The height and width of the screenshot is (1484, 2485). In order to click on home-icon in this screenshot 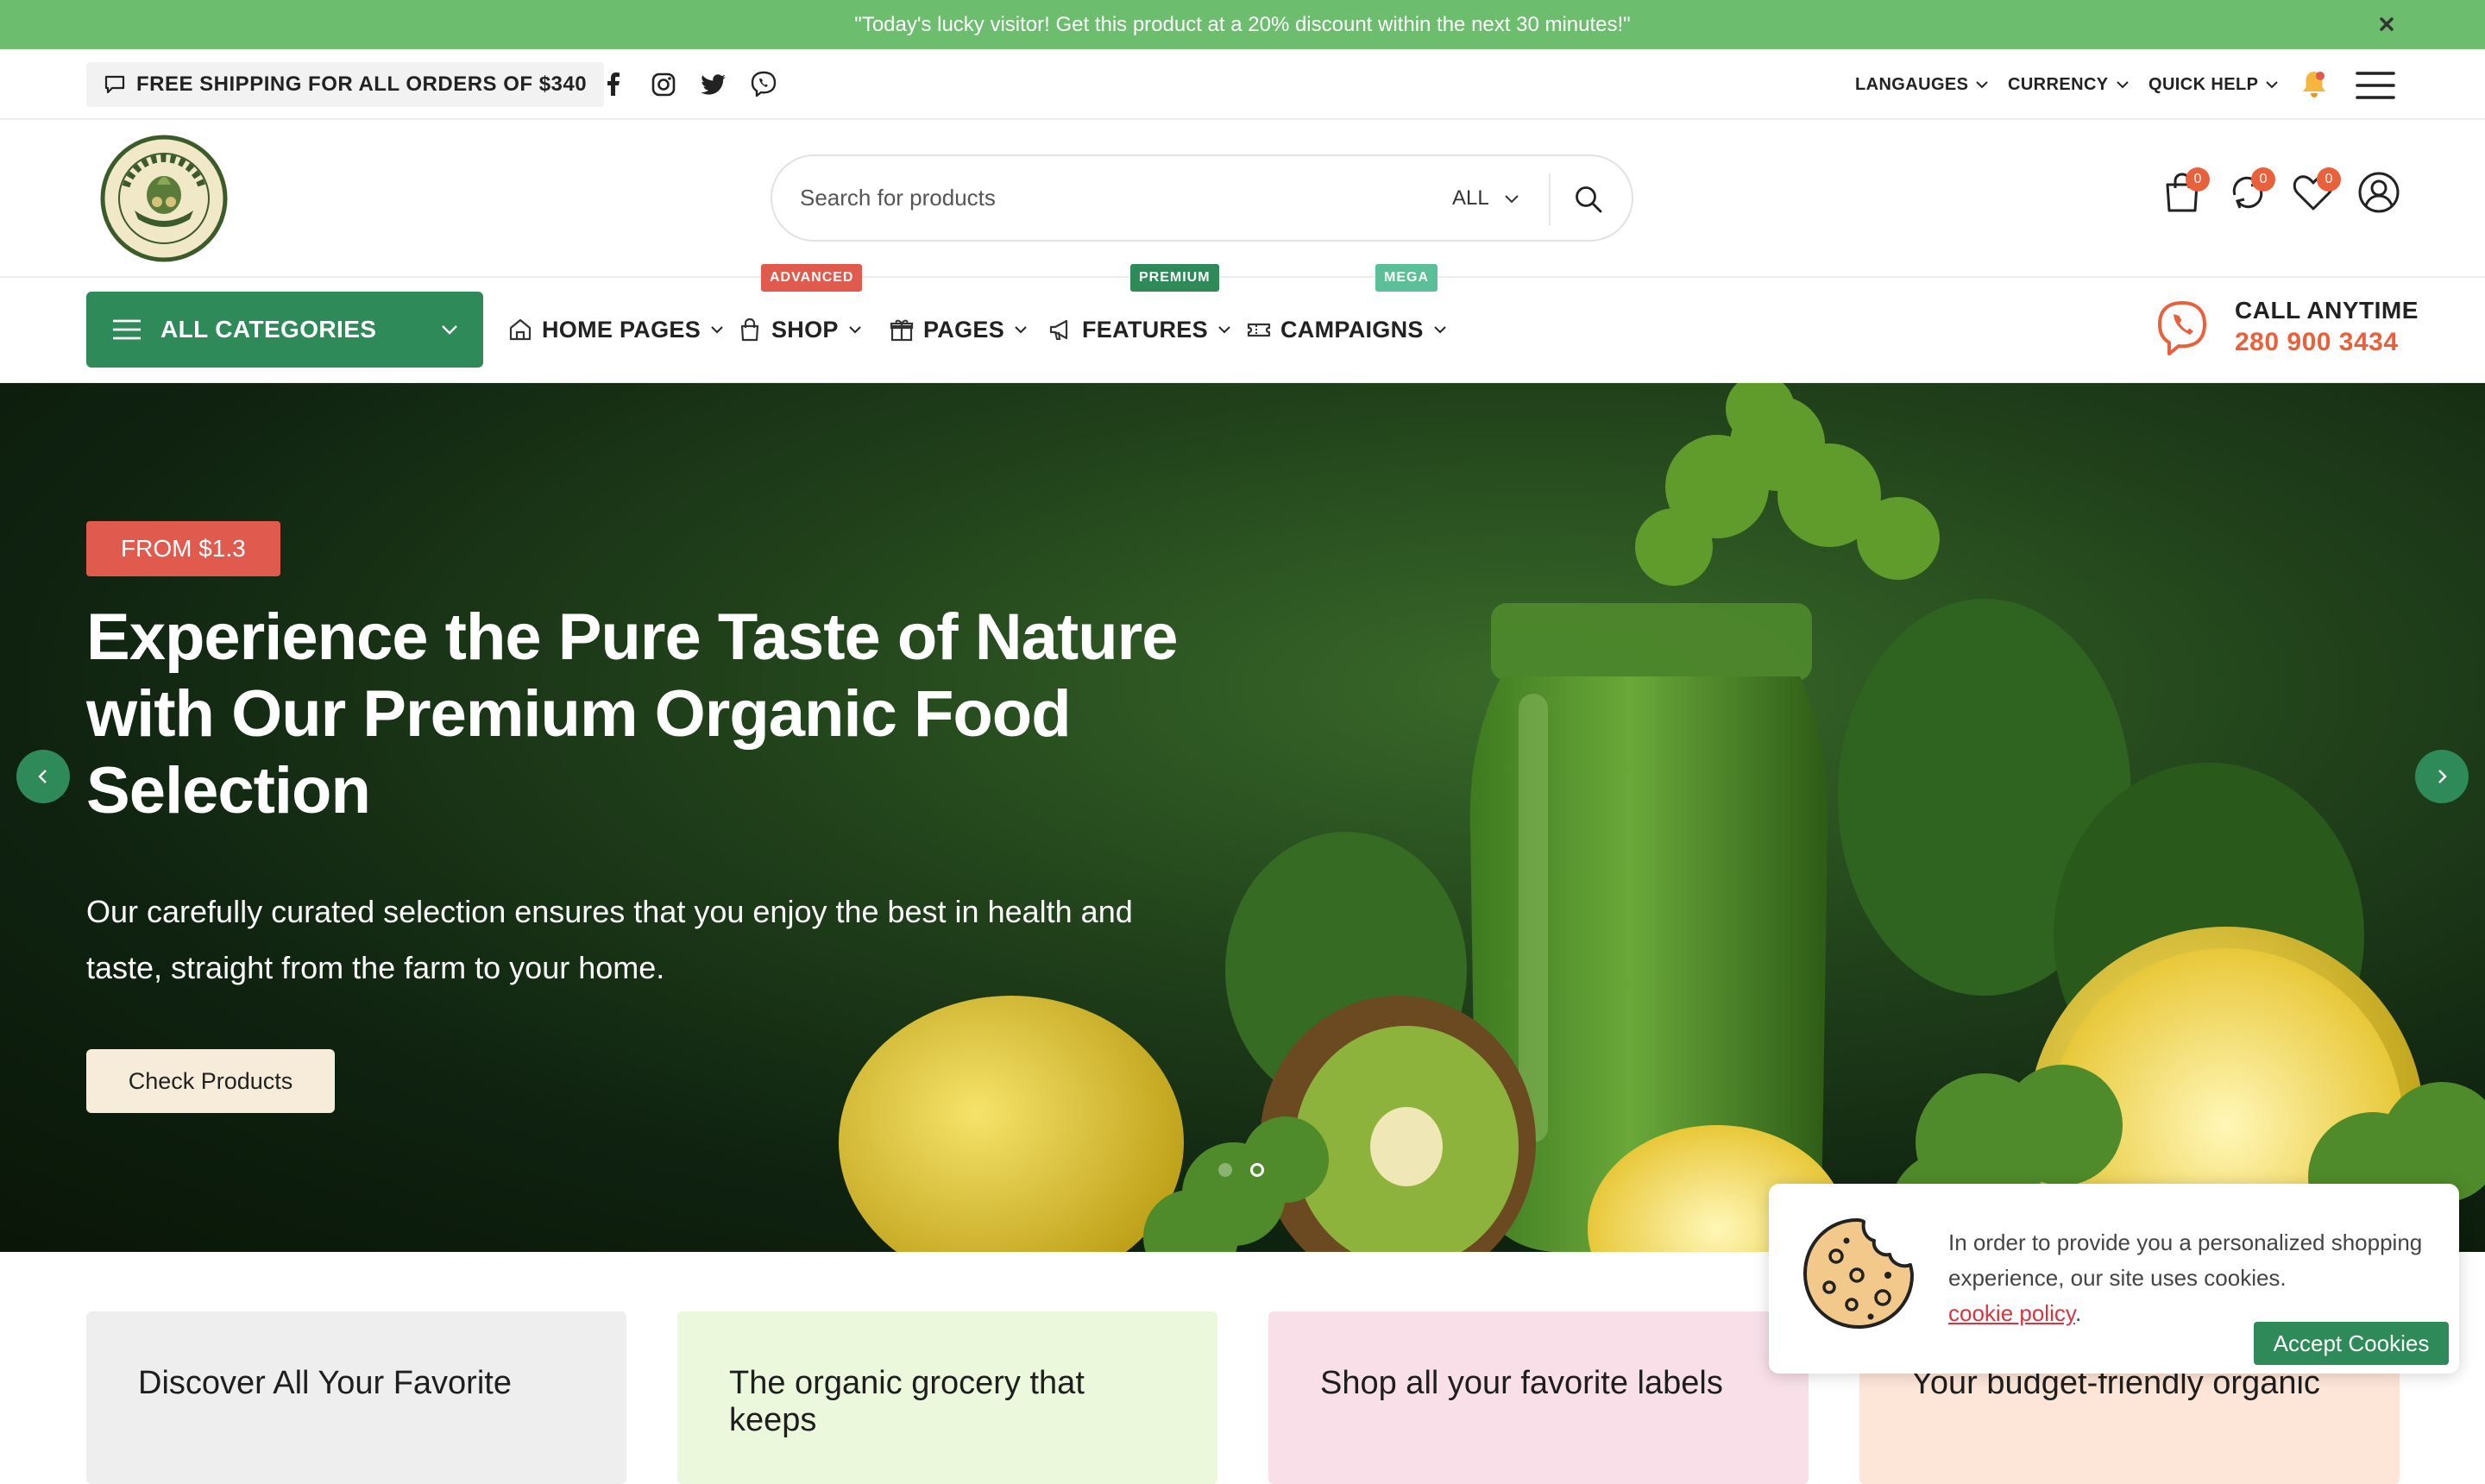, I will do `click(520, 330)`.